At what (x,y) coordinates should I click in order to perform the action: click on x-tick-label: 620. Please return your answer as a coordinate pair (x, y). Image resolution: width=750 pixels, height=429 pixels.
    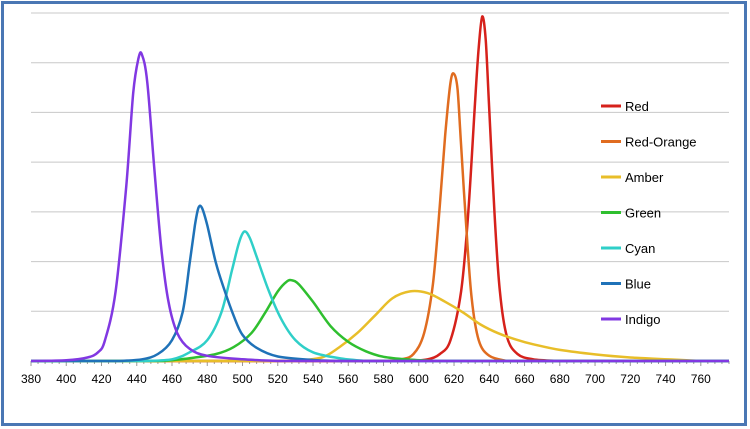
    Looking at the image, I should click on (454, 379).